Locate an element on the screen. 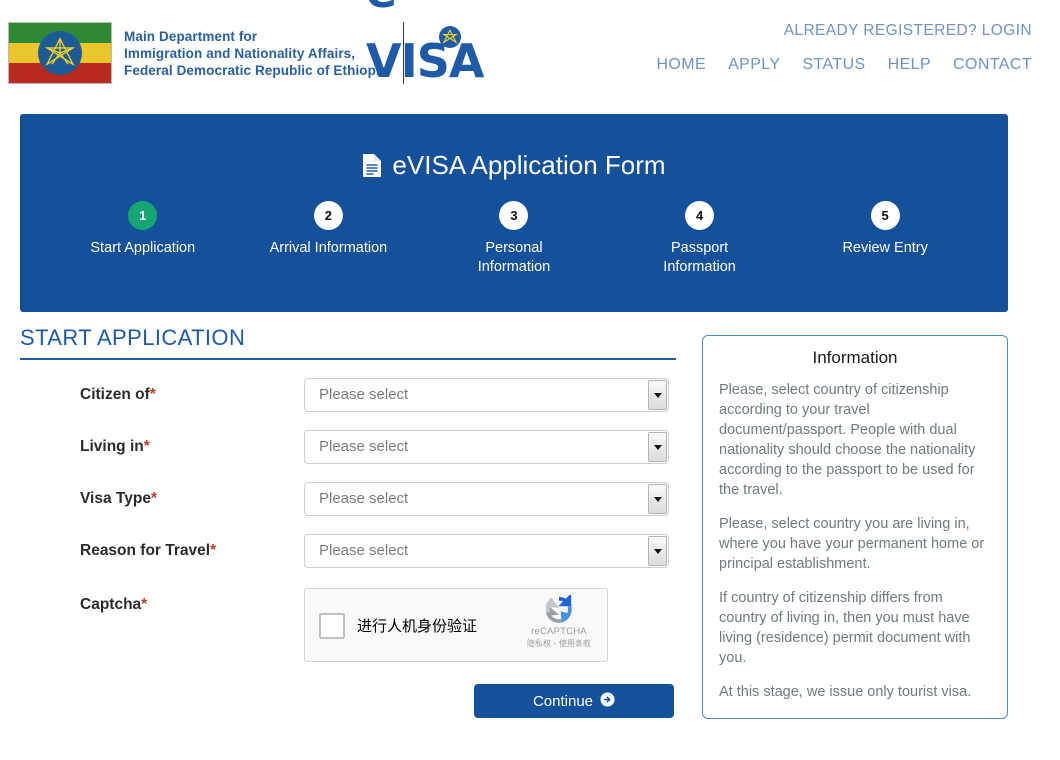 Image resolution: width=1060 pixels, height=760 pixels. label-reason-for-travel: Reason for Travel* is located at coordinates (162, 551).